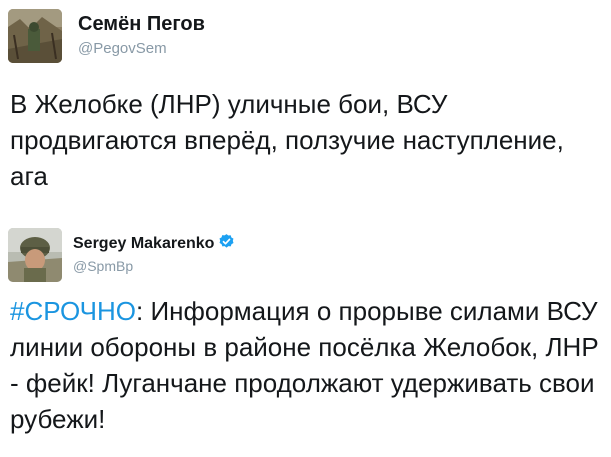 The image size is (611, 457). What do you see at coordinates (141, 24) in the screenshot?
I see `author-name: Семён Пегов` at bounding box center [141, 24].